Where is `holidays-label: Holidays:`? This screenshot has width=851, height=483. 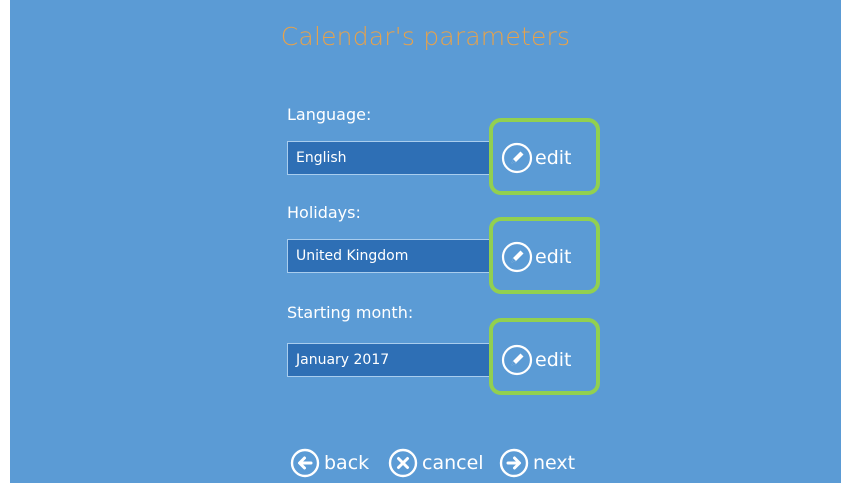 holidays-label: Holidays: is located at coordinates (324, 212).